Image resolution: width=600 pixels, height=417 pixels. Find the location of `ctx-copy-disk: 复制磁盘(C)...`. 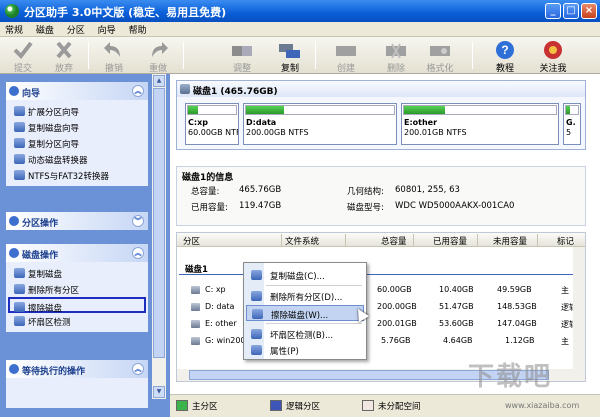

ctx-copy-disk: 复制磁盘(C)... is located at coordinates (305, 275).